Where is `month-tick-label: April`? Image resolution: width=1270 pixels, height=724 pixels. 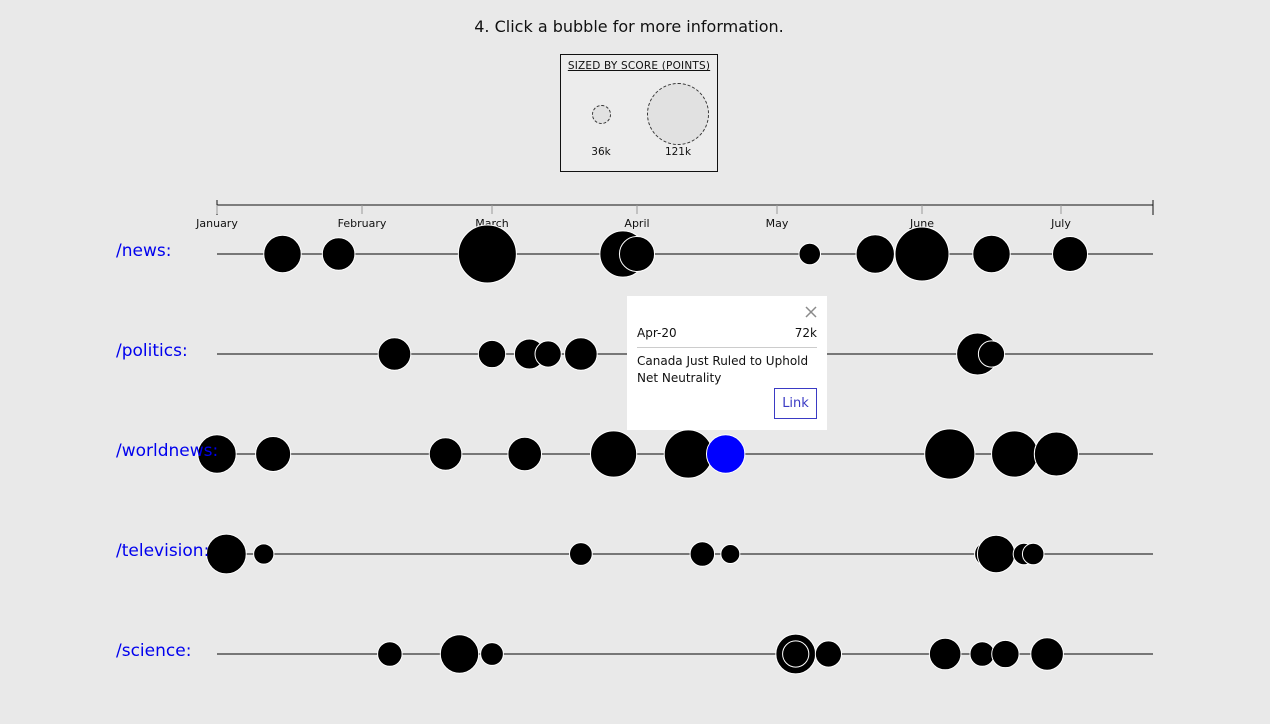
month-tick-label: April is located at coordinates (636, 223).